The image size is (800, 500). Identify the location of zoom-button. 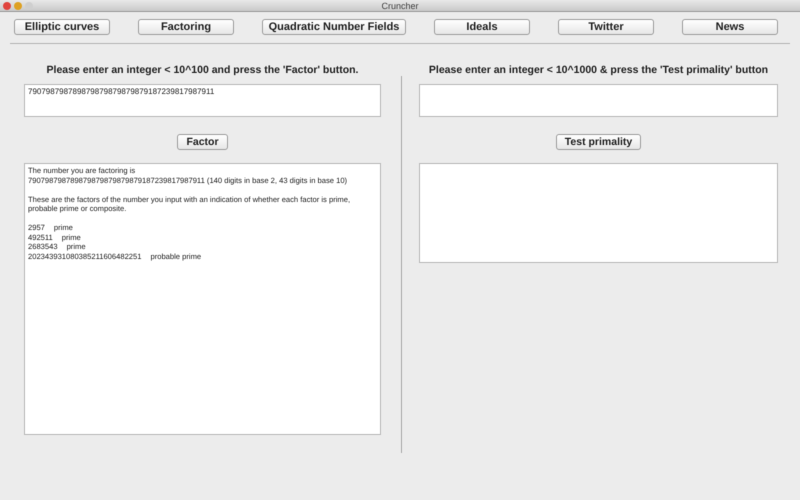
(29, 6).